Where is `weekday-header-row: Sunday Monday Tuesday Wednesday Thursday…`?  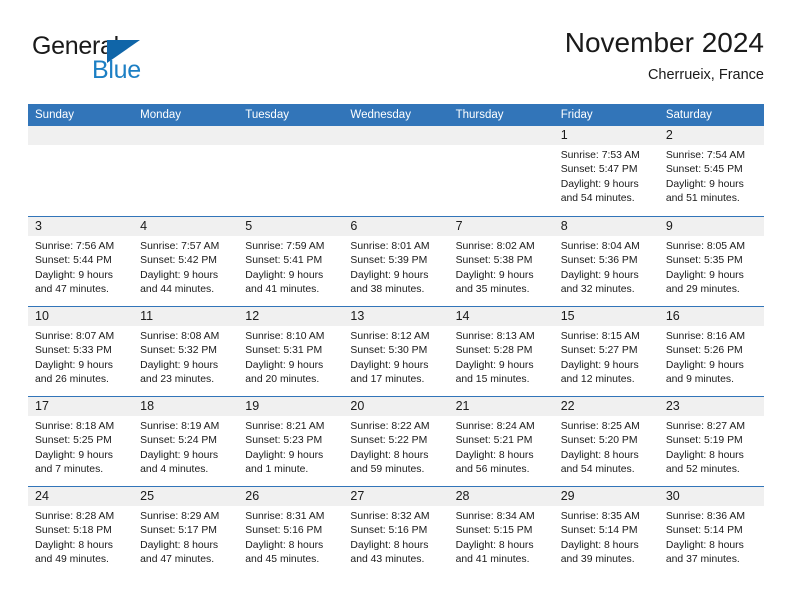 weekday-header-row: Sunday Monday Tuesday Wednesday Thursday… is located at coordinates (396, 115).